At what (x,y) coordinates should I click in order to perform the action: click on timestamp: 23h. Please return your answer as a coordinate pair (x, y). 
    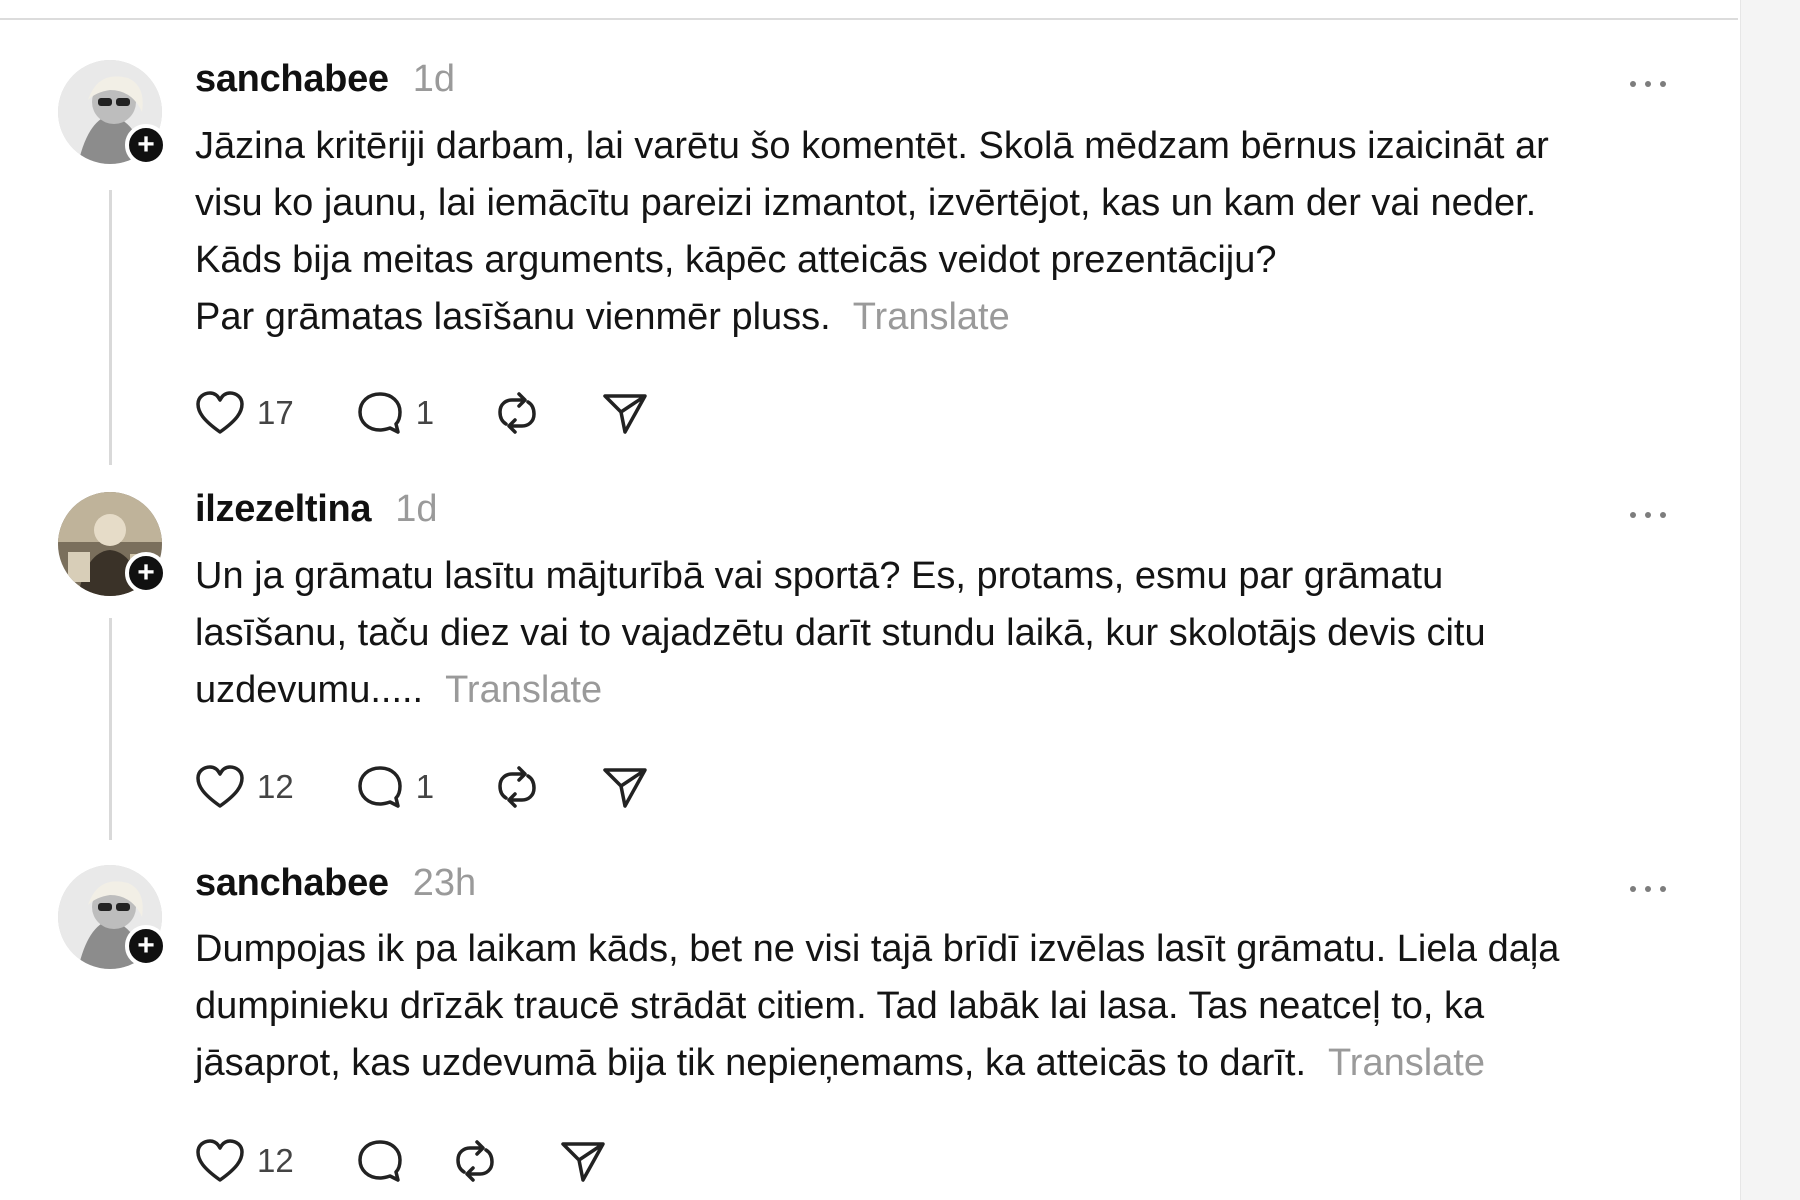
    Looking at the image, I should click on (444, 883).